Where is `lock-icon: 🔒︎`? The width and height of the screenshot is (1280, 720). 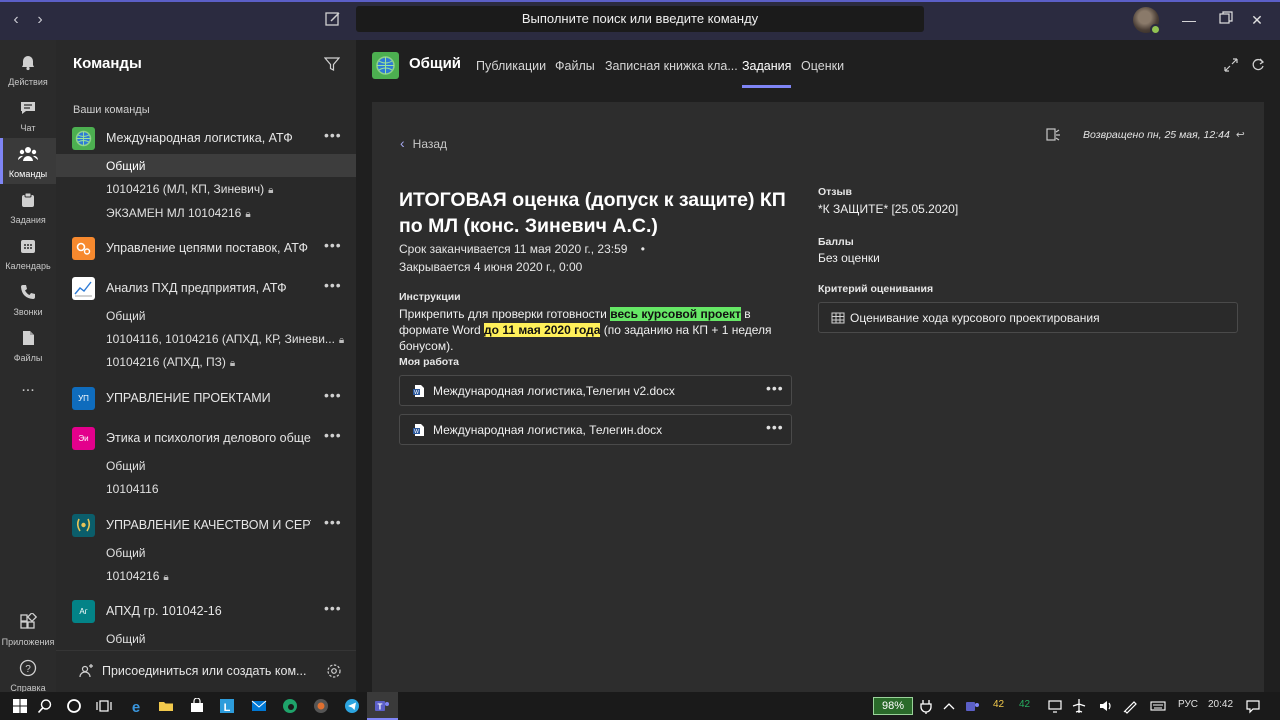 lock-icon: 🔒︎ is located at coordinates (232, 363).